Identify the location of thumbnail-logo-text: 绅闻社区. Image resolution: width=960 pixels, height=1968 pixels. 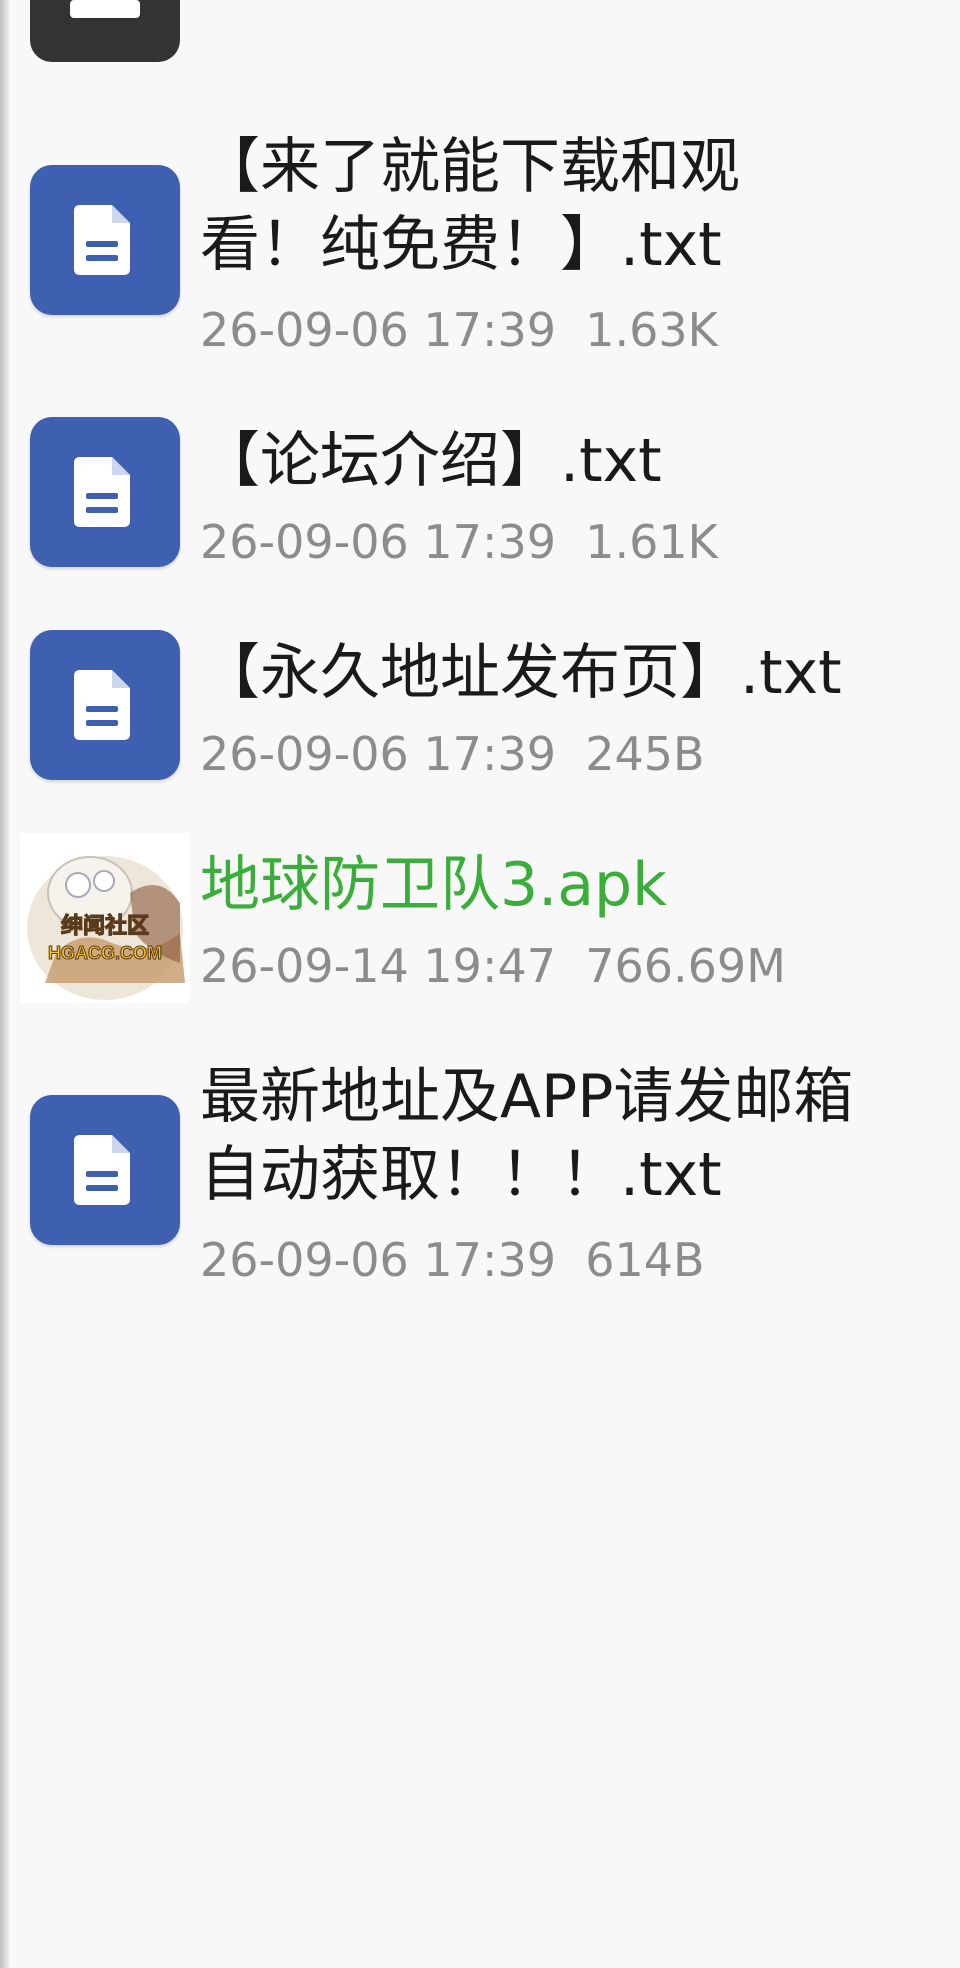
(105, 925).